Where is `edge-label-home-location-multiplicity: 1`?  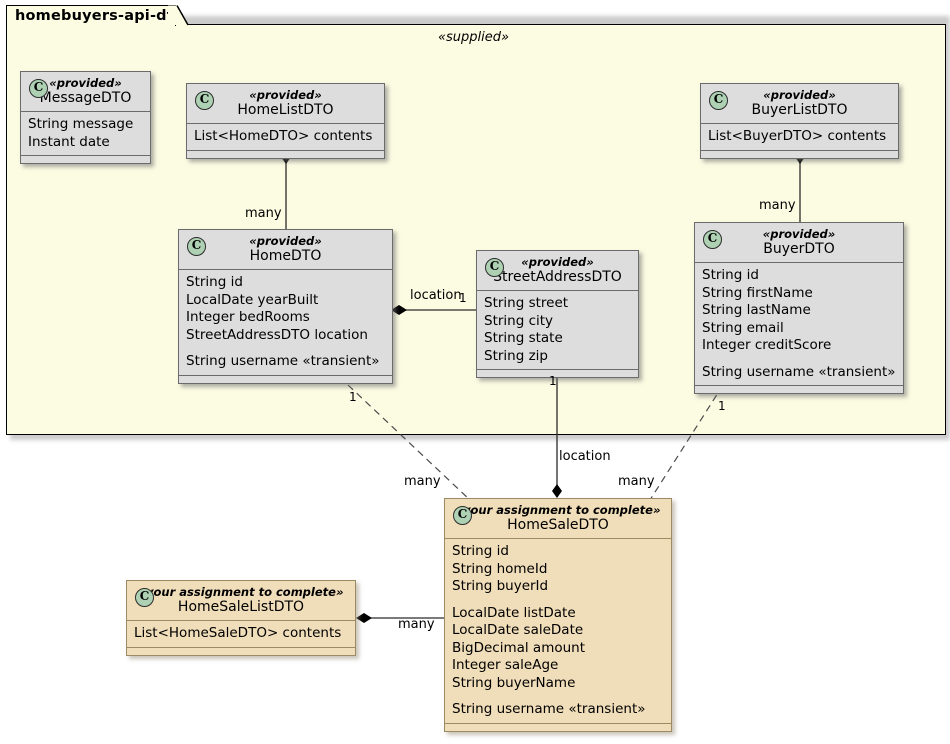
edge-label-home-location-multiplicity: 1 is located at coordinates (463, 298).